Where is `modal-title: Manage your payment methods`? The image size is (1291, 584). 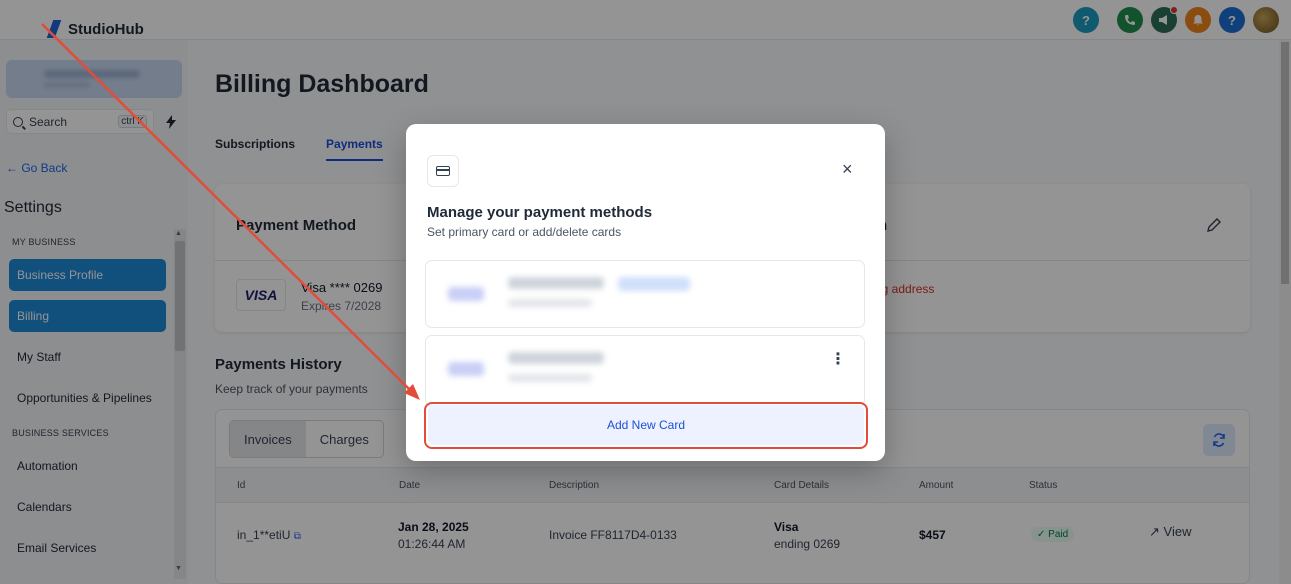
modal-title: Manage your payment methods is located at coordinates (540, 212).